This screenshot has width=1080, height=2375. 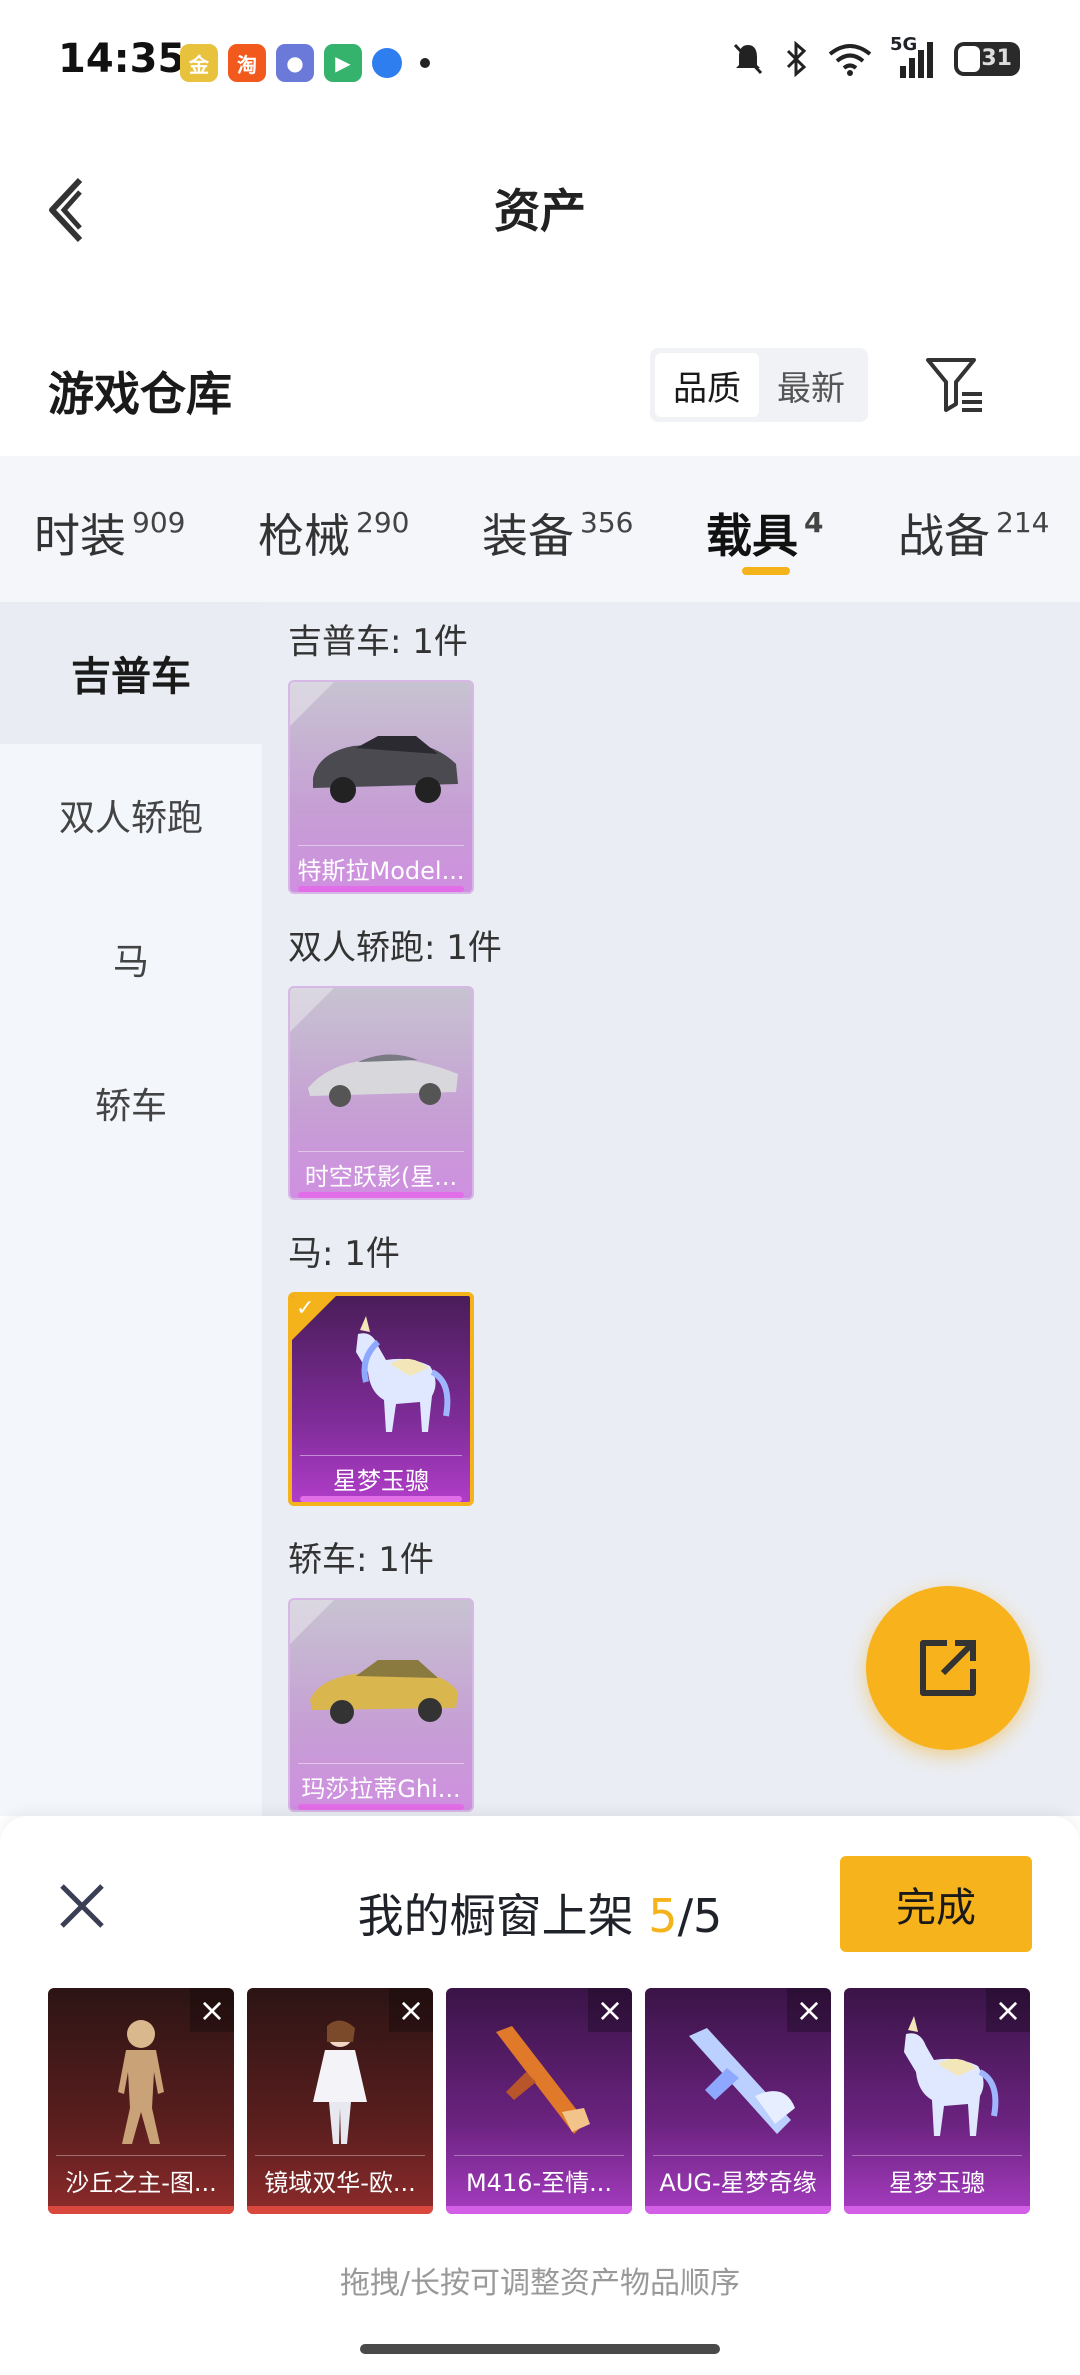 I want to click on filter-button, so click(x=955, y=385).